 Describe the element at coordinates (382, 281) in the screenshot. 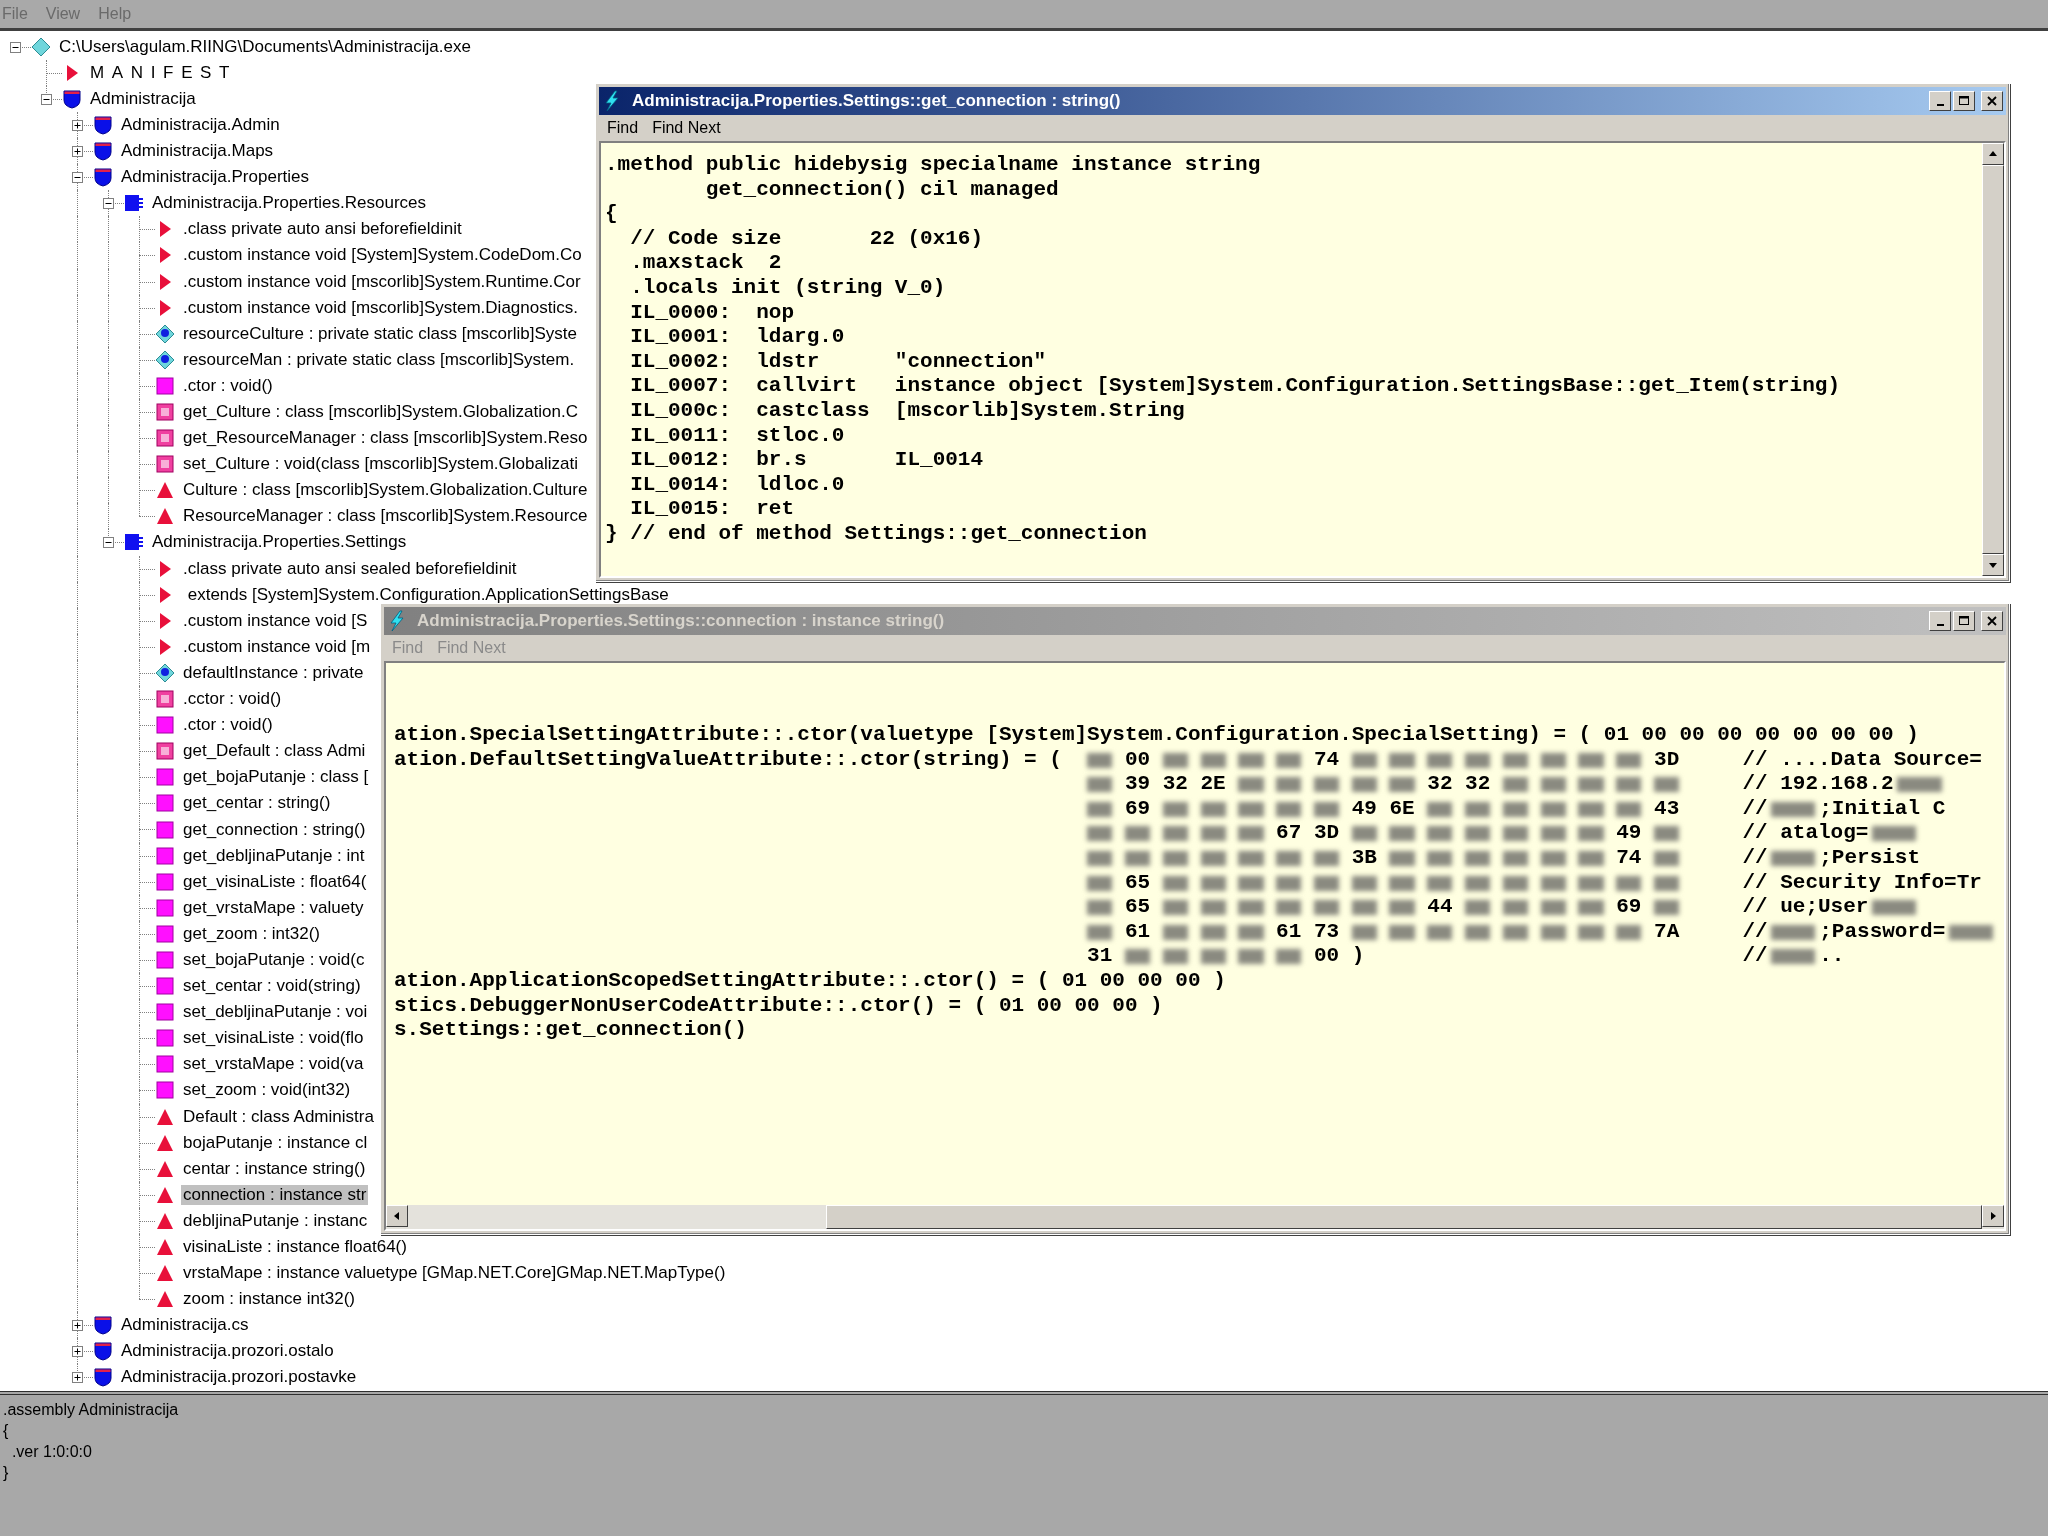

I see `tree-item: .custom instance void [mscorlib]System.Runtime.Cor` at that location.